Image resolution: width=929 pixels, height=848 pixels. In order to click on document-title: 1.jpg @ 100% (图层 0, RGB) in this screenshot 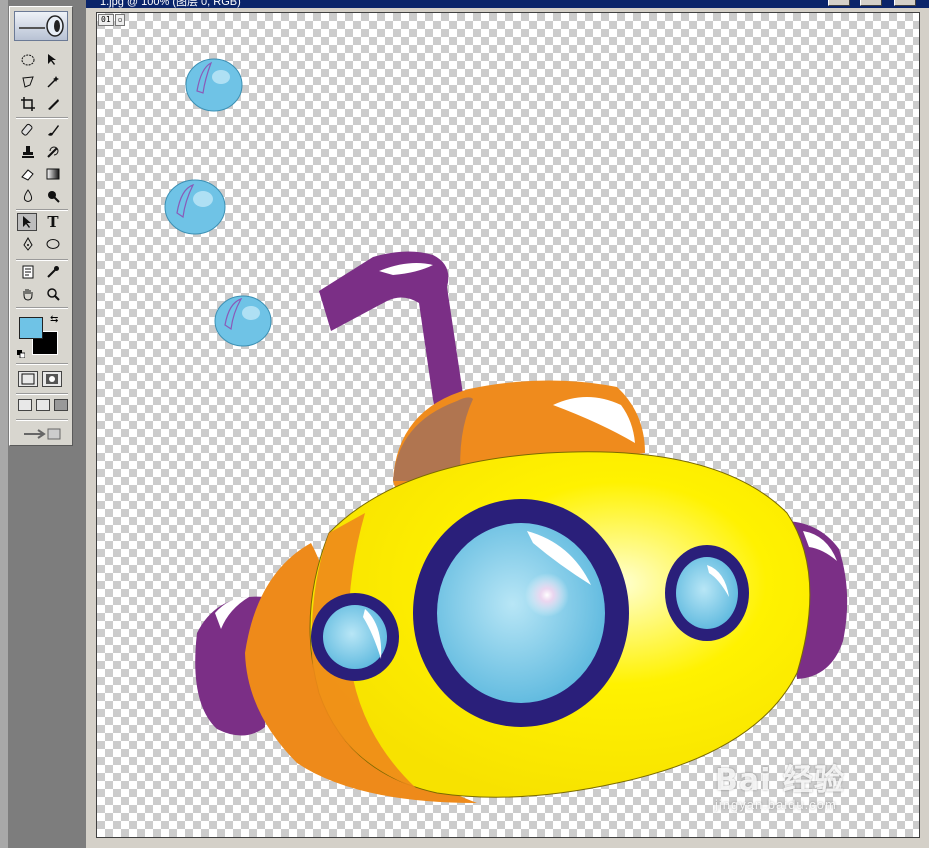, I will do `click(170, 4)`.